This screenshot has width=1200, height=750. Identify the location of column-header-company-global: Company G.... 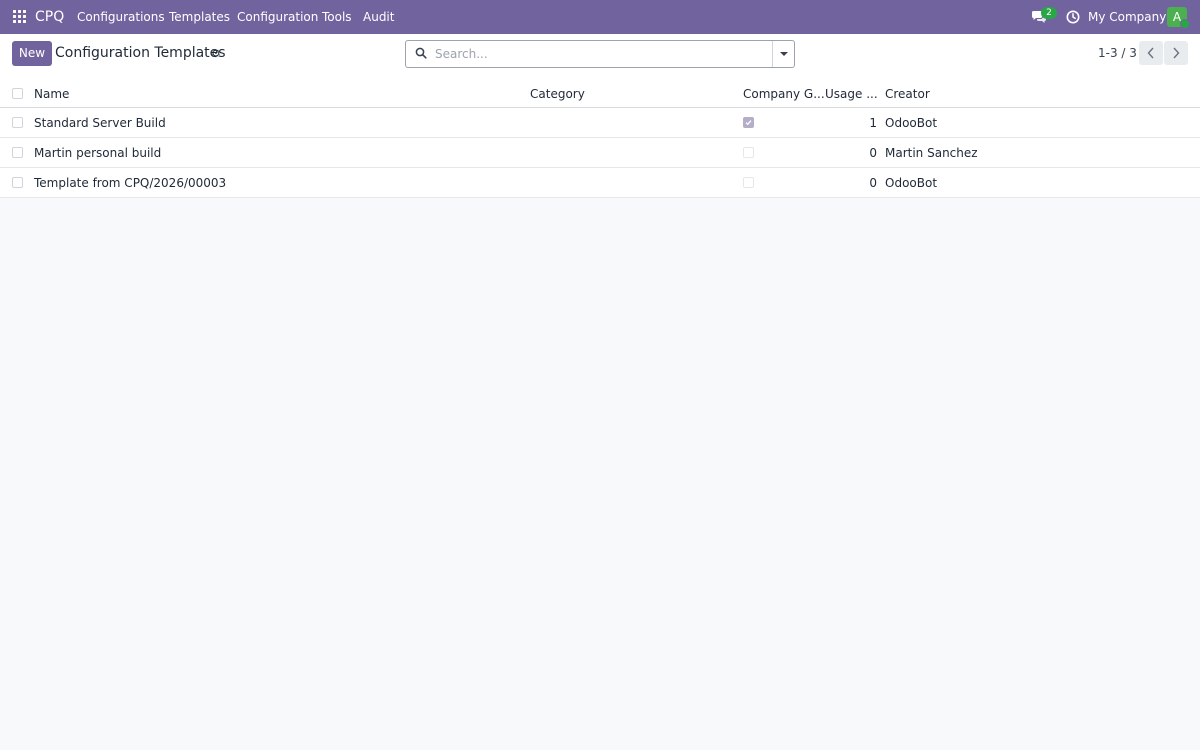
(784, 94).